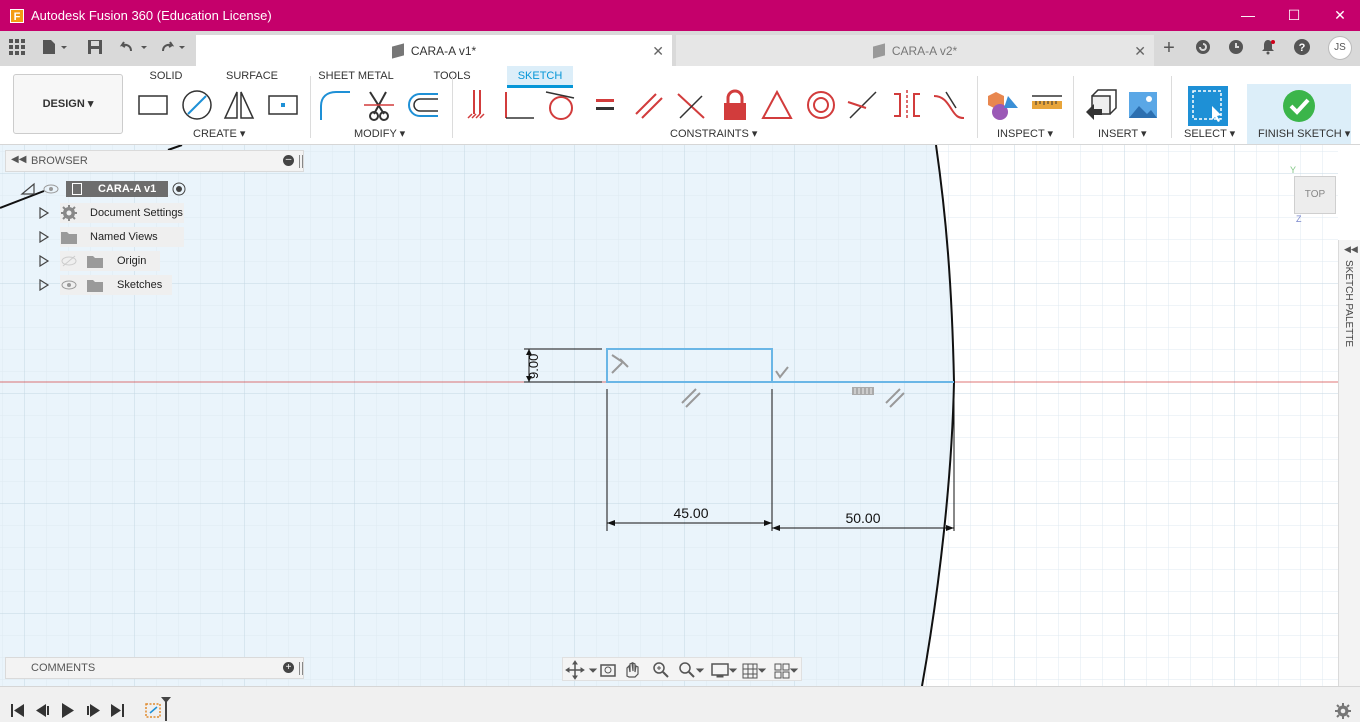  What do you see at coordinates (1351, 249) in the screenshot?
I see `expand-palette-icon: ◀◀` at bounding box center [1351, 249].